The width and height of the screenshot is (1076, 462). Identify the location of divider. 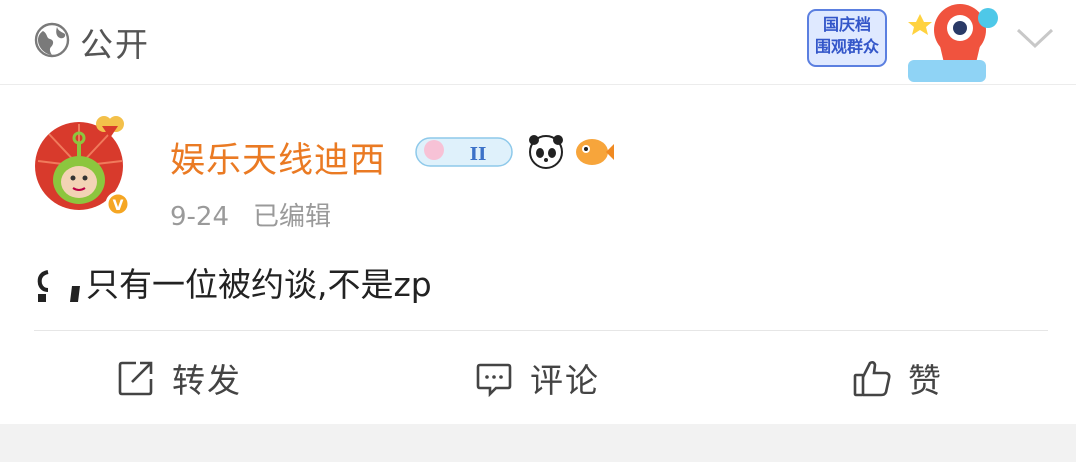
(541, 330).